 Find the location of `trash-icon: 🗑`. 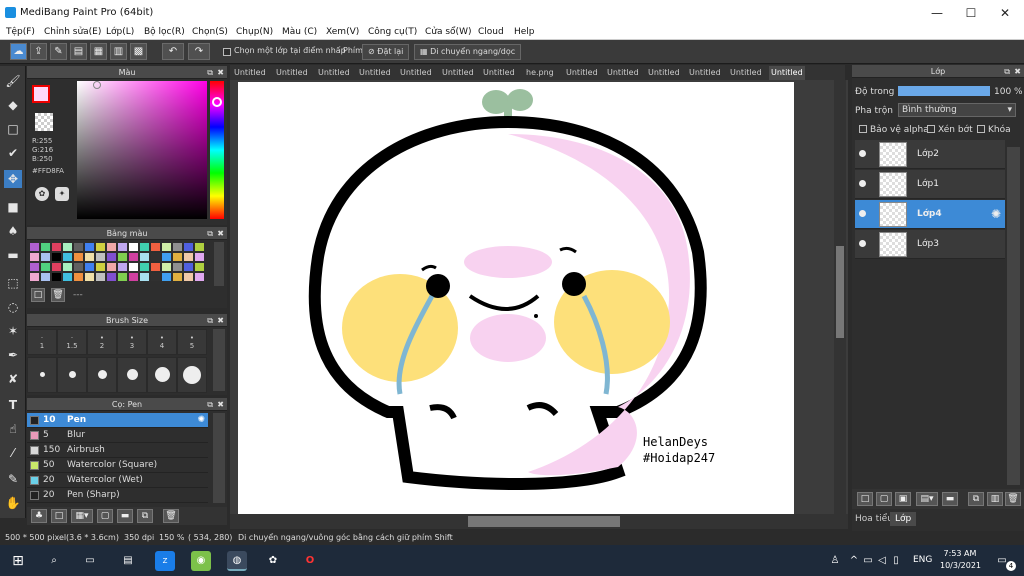

trash-icon: 🗑 is located at coordinates (58, 295).